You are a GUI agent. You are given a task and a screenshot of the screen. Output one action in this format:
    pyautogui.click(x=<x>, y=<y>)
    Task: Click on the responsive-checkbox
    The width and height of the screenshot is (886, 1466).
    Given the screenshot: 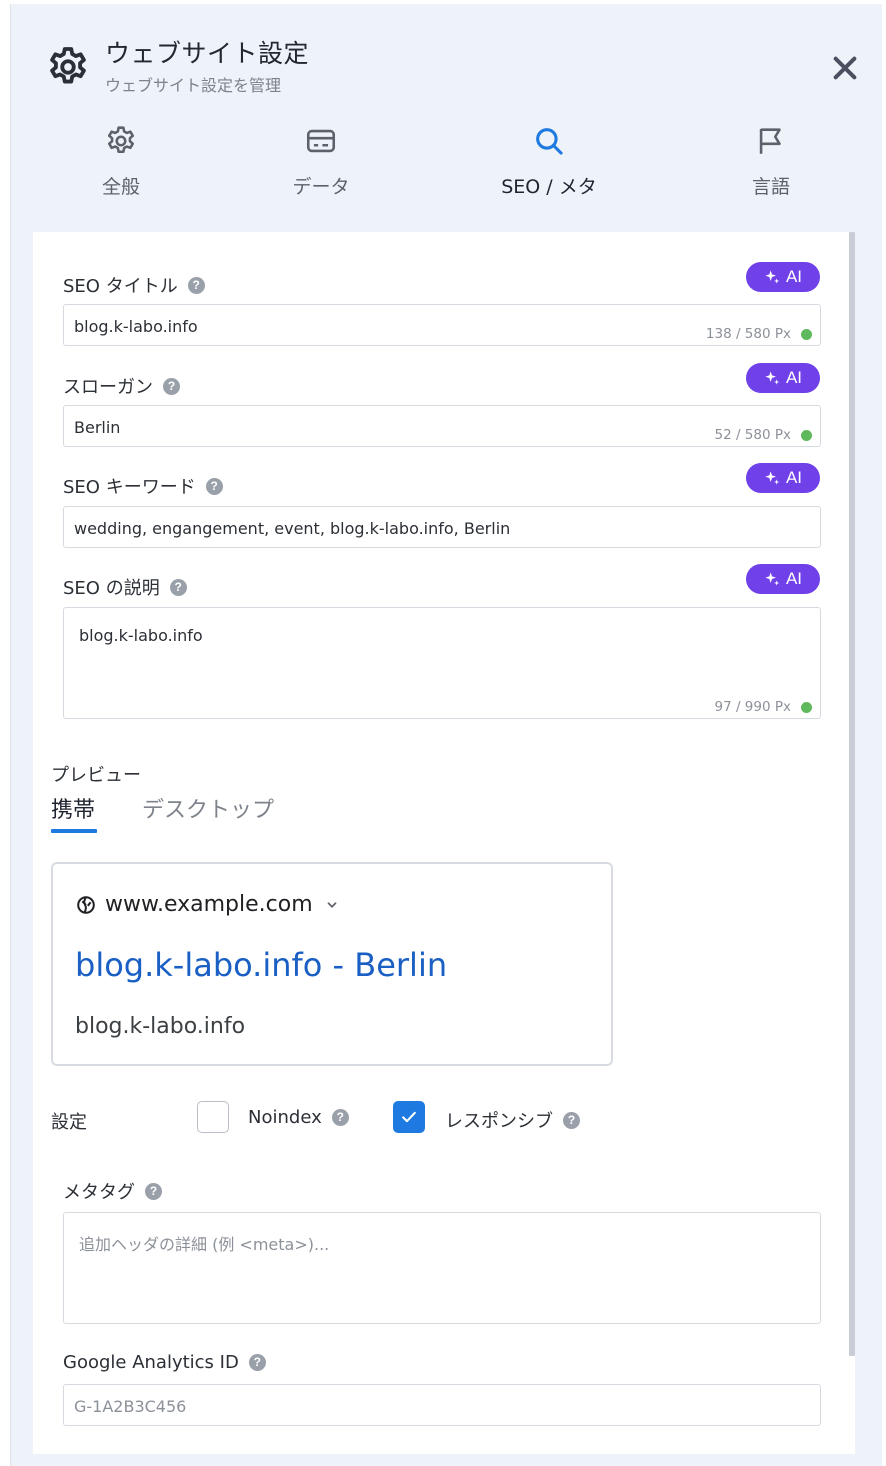 What is the action you would take?
    pyautogui.click(x=409, y=1117)
    